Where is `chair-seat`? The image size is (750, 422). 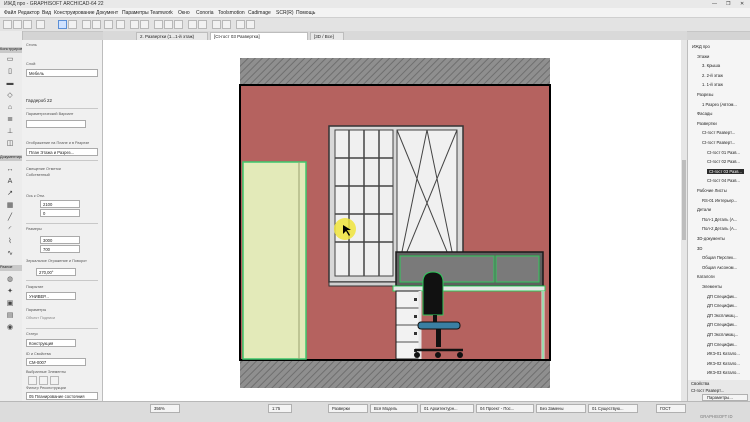 chair-seat is located at coordinates (439, 325).